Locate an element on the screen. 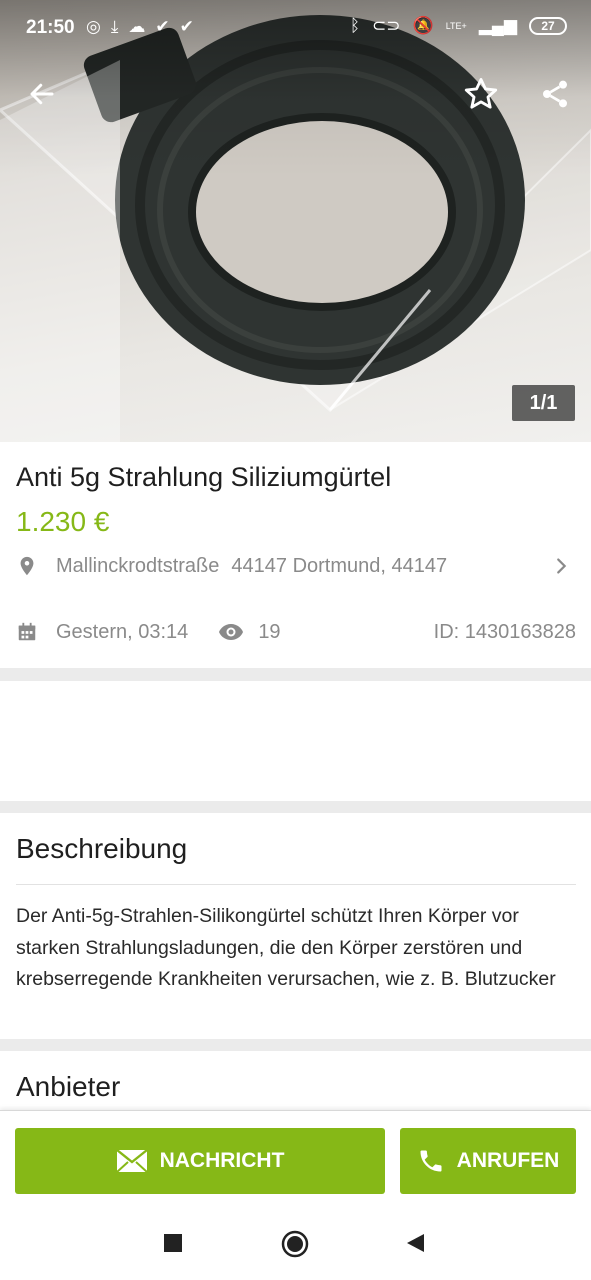 This screenshot has height=1280, width=591. chevron-right-icon is located at coordinates (562, 566).